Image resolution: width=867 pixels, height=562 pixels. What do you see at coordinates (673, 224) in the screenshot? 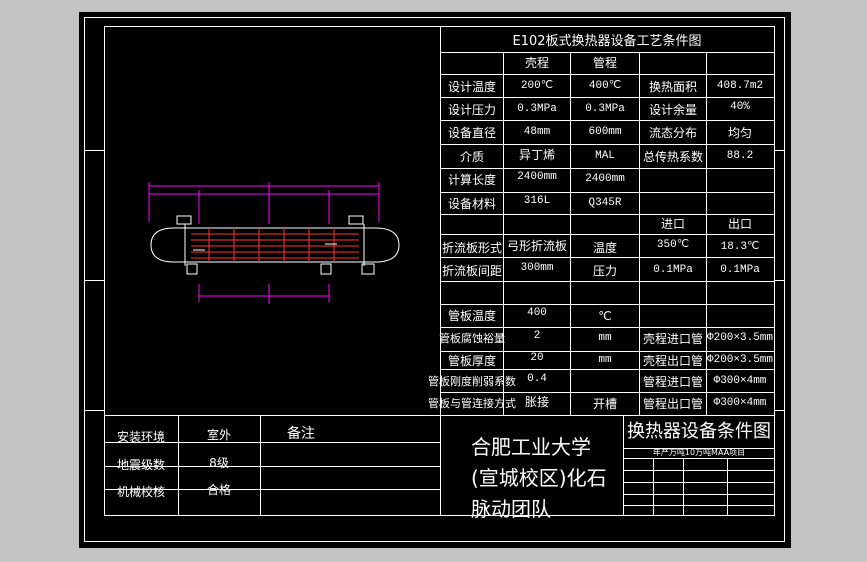
I see `inlet-header: 进口` at bounding box center [673, 224].